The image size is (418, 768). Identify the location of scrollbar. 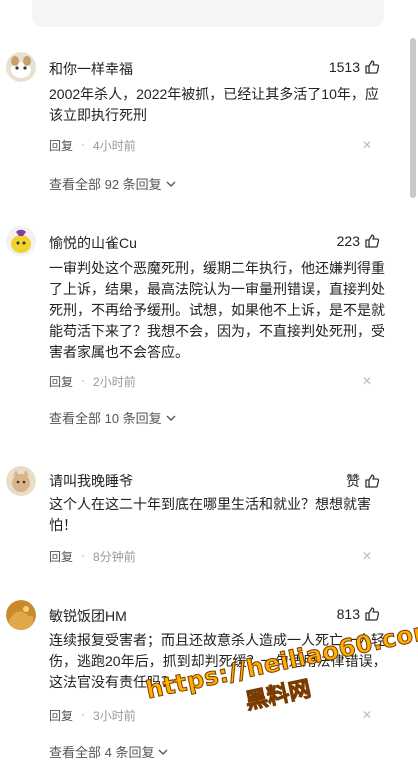
(413, 118).